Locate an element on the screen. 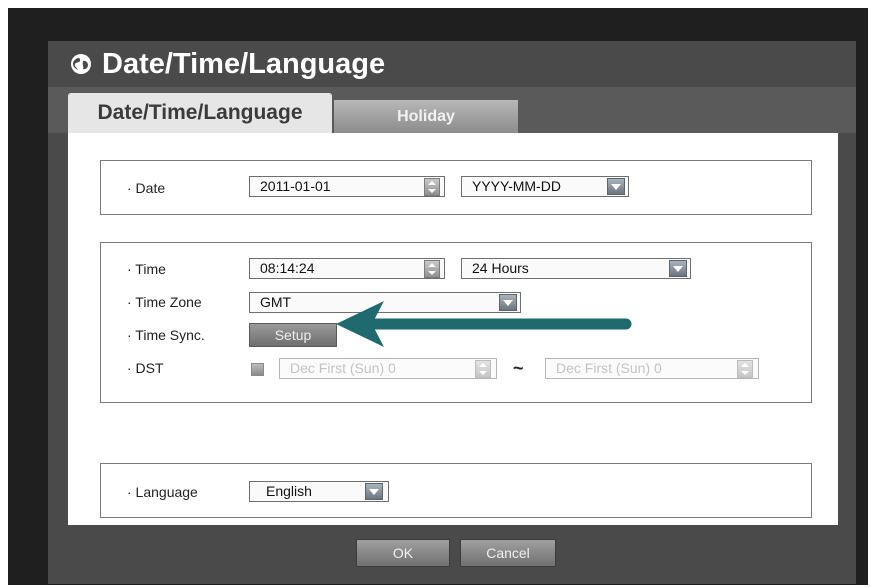  dst-start-spinner is located at coordinates (483, 369).